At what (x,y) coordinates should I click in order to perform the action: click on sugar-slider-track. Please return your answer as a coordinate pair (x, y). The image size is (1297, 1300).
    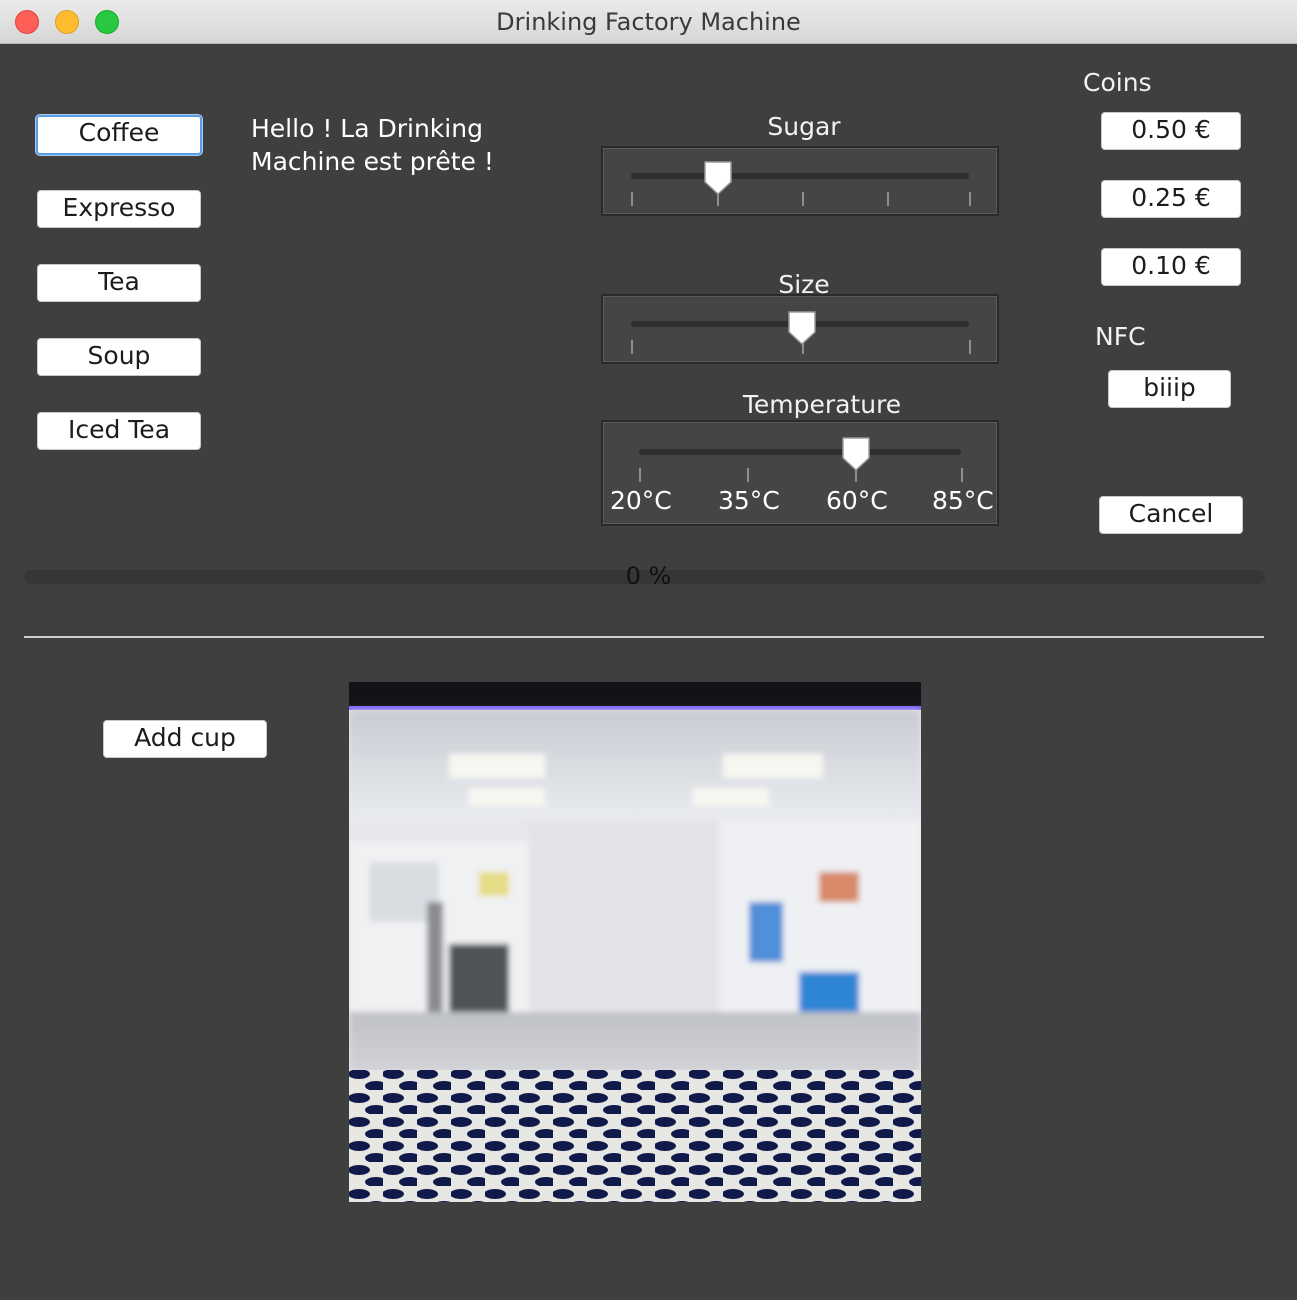
    Looking at the image, I should click on (800, 176).